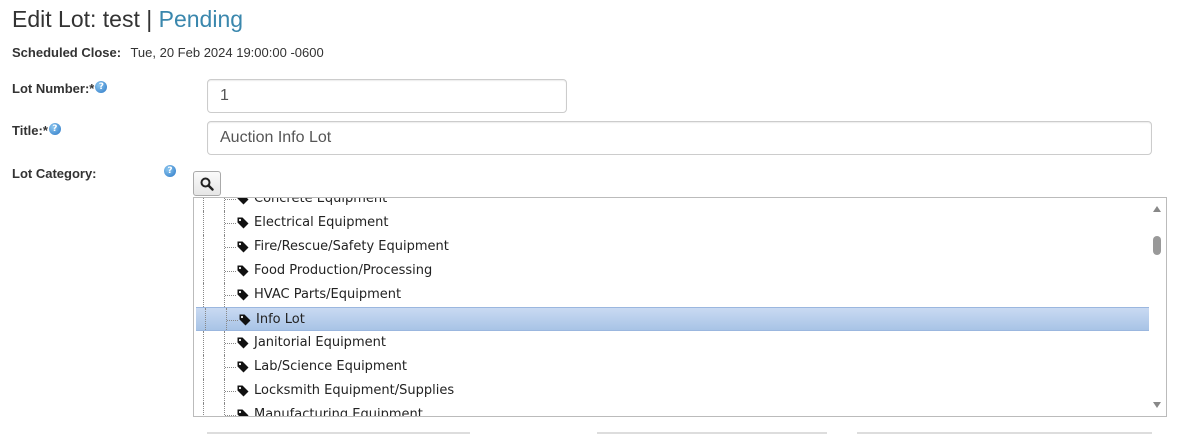  I want to click on scroll-thumb, so click(1157, 245).